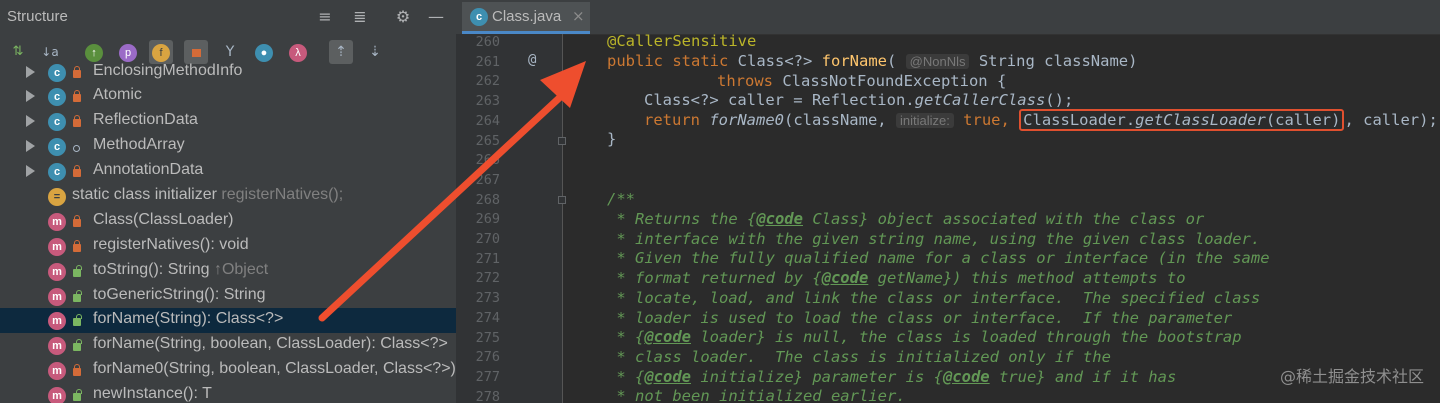  Describe the element at coordinates (228, 96) in the screenshot. I see `tree-item-atomic: c Atomic` at that location.